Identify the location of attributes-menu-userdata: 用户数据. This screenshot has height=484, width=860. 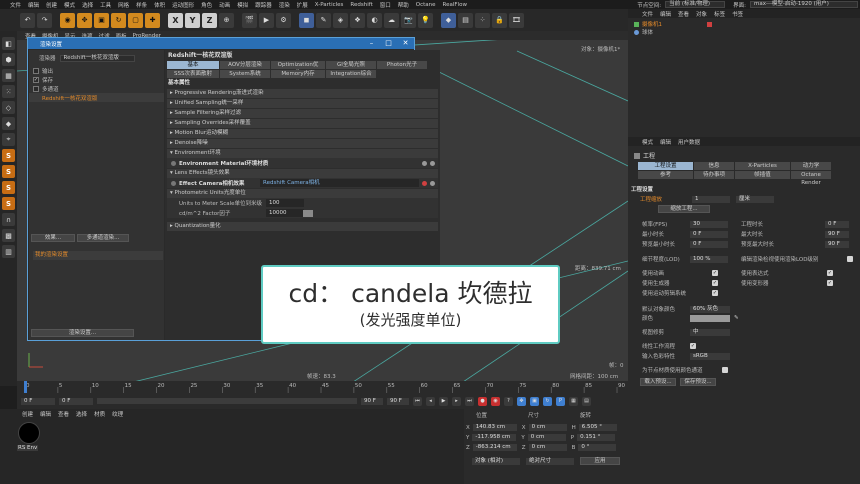
(689, 142).